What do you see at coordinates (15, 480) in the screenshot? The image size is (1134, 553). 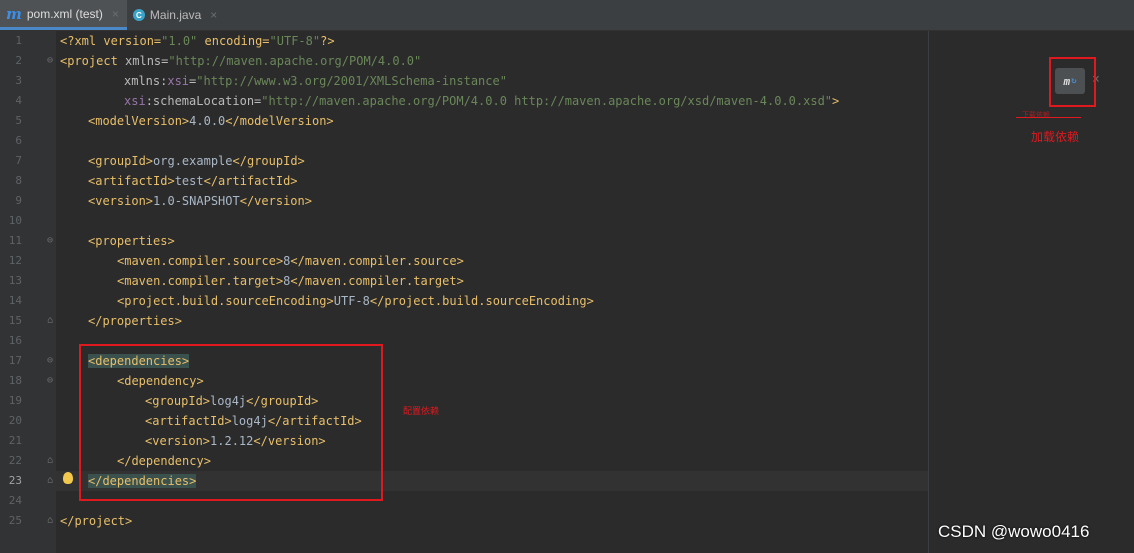 I see `line-number-current: 23` at bounding box center [15, 480].